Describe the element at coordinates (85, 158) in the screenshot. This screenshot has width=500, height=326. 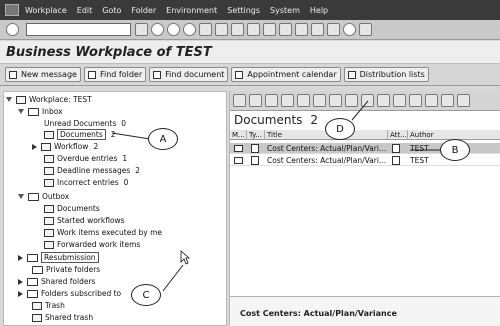
I see `tree-overdue-entries: Overdue entries 1` at that location.